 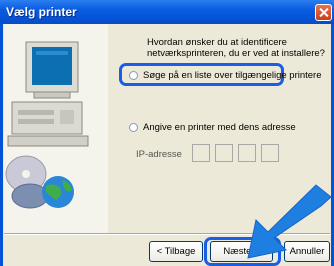 What do you see at coordinates (176, 251) in the screenshot?
I see `back-button: < Tilbage` at bounding box center [176, 251].